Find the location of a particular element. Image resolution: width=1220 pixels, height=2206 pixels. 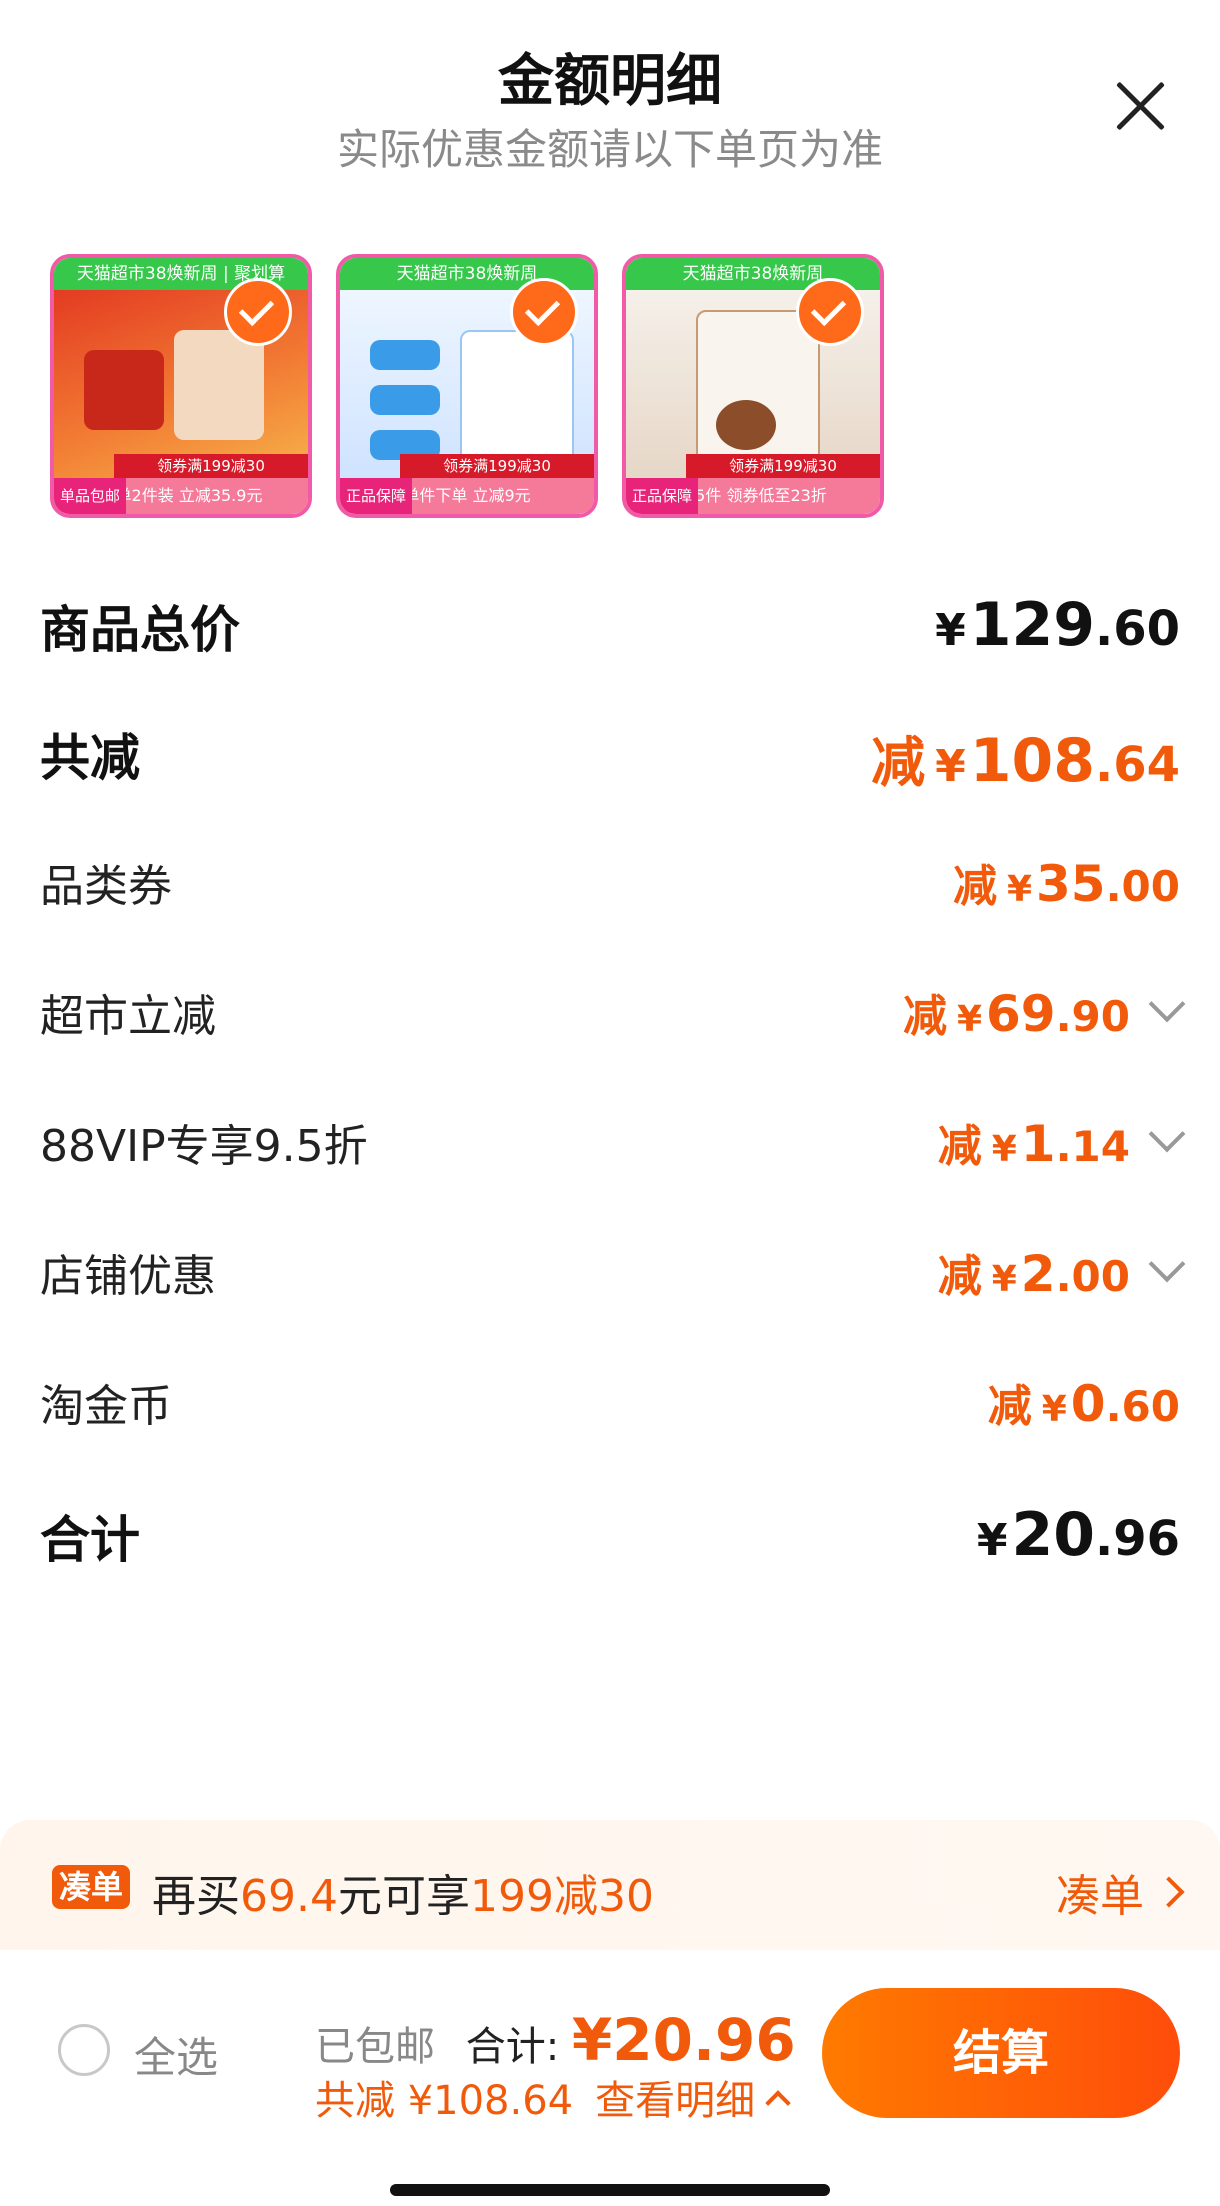

sheet-header: 金额明细 实际优惠金额请以下单页为准 is located at coordinates (610, 87).